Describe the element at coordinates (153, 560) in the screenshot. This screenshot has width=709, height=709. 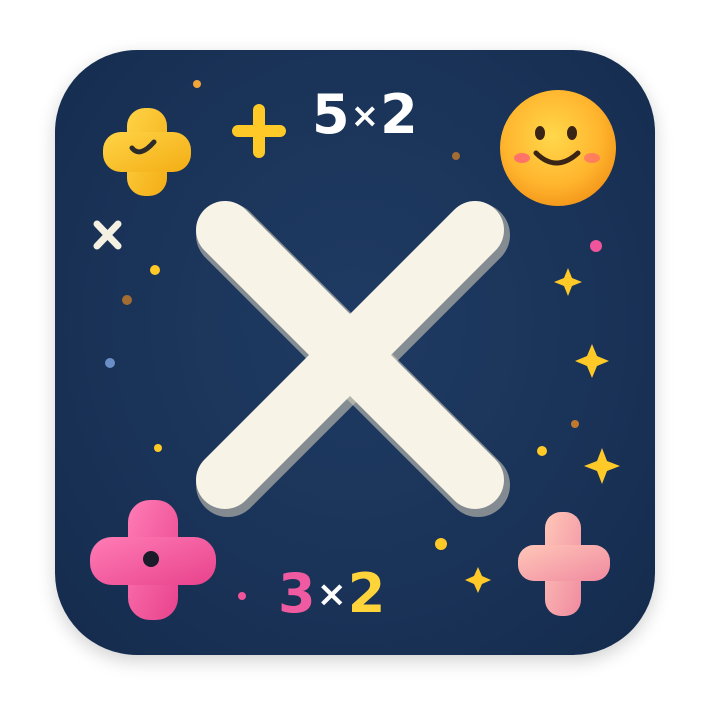
I see `pink-plus-icon` at that location.